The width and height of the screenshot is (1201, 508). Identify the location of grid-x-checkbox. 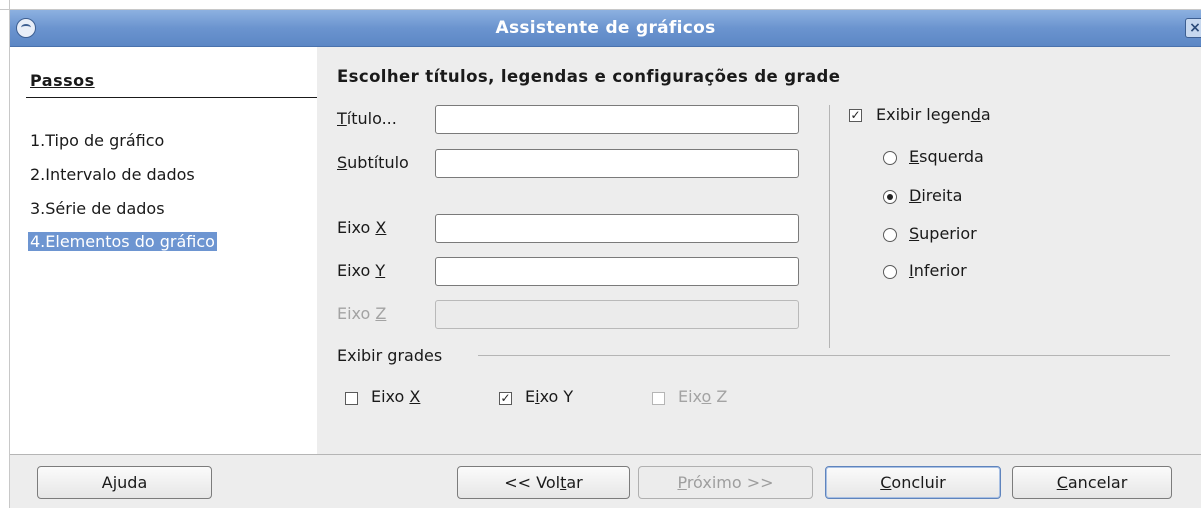
(351, 398).